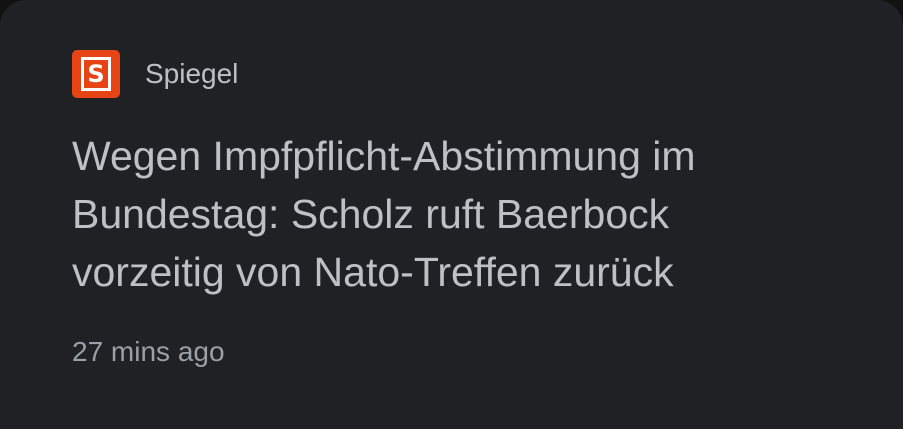 The image size is (903, 429). I want to click on source-row: S Spiegel, so click(155, 74).